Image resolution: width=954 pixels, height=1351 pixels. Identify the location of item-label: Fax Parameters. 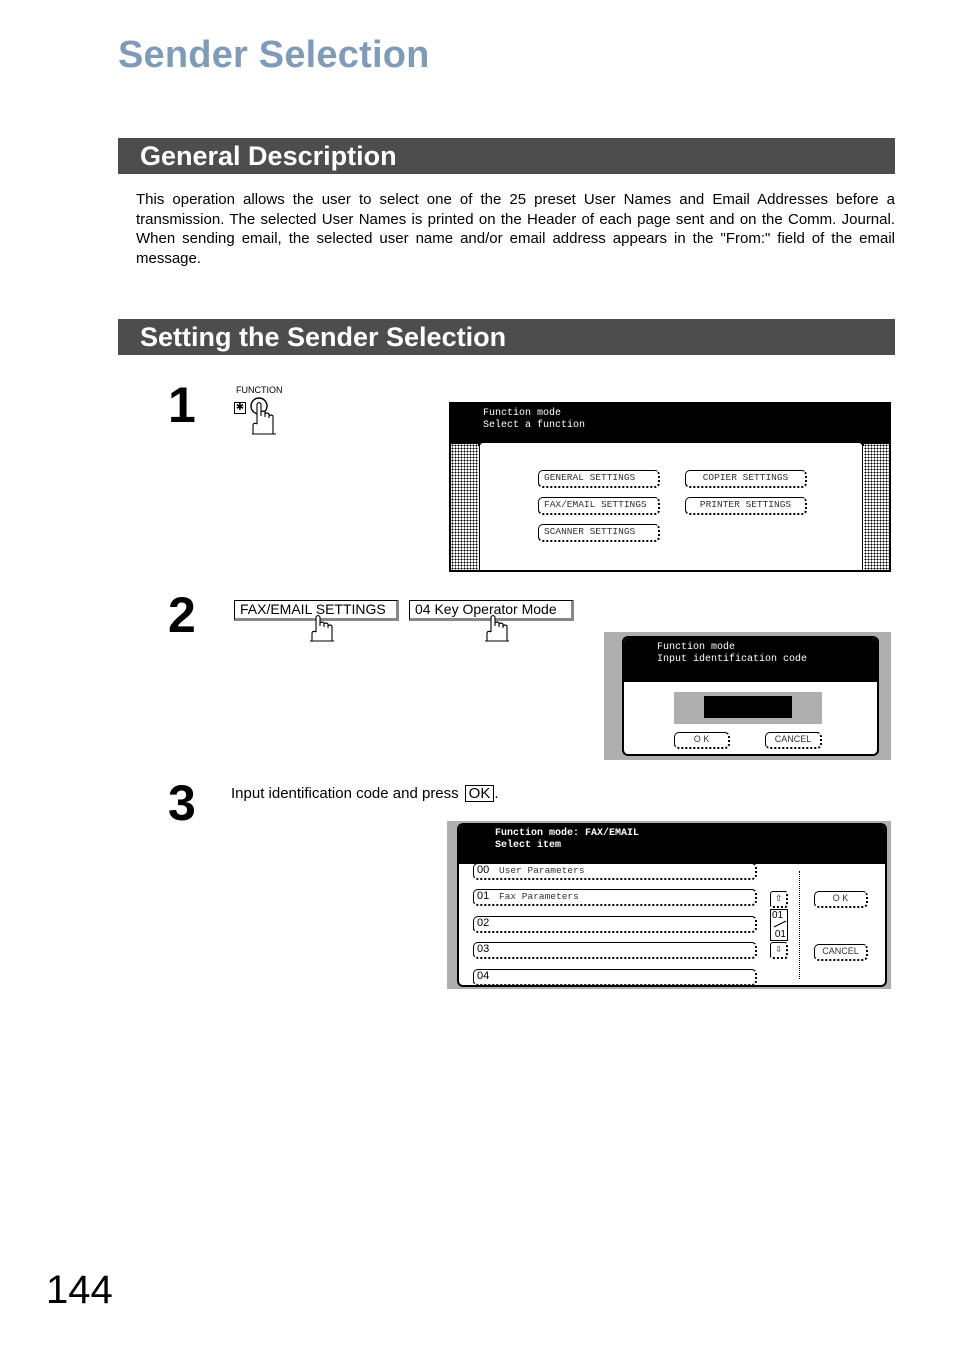
(539, 896).